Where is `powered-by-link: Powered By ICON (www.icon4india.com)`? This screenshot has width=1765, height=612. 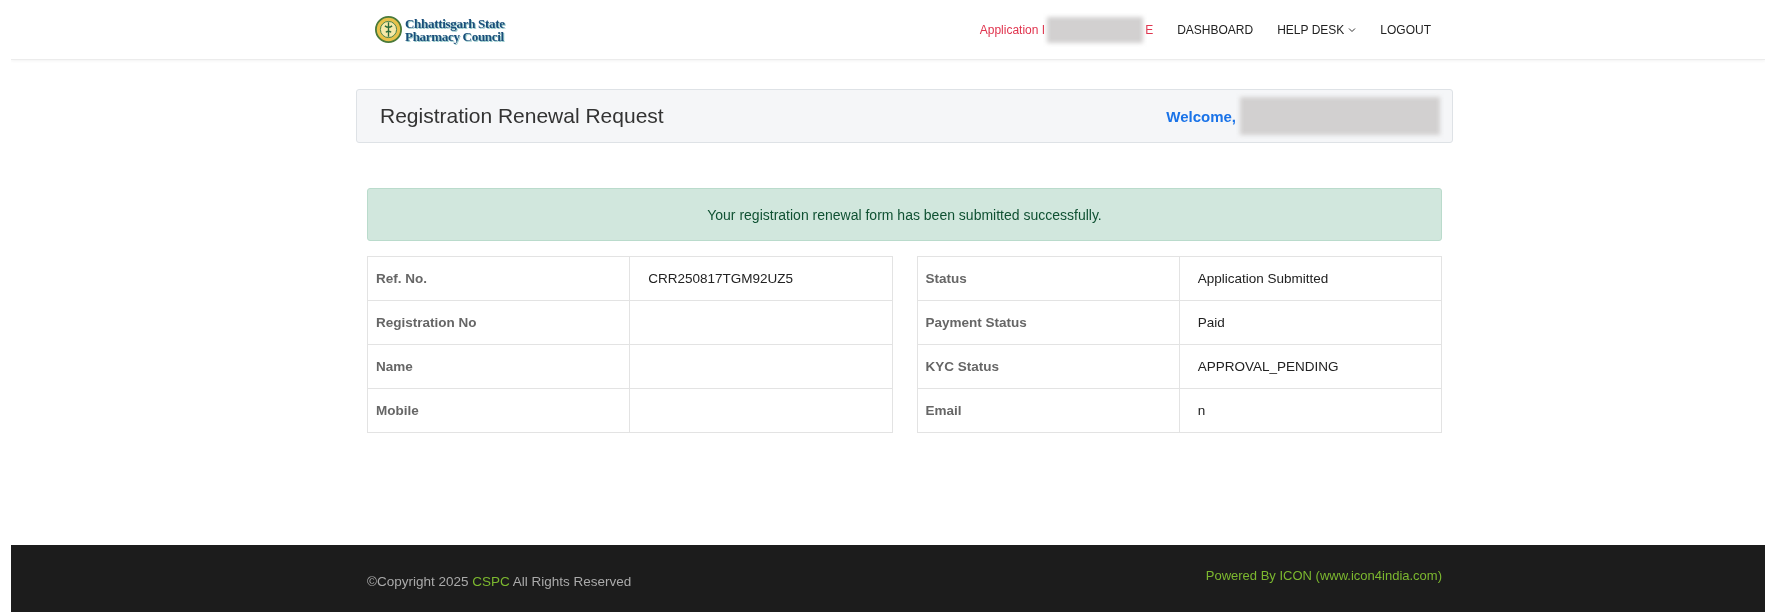 powered-by-link: Powered By ICON (www.icon4india.com) is located at coordinates (1323, 575).